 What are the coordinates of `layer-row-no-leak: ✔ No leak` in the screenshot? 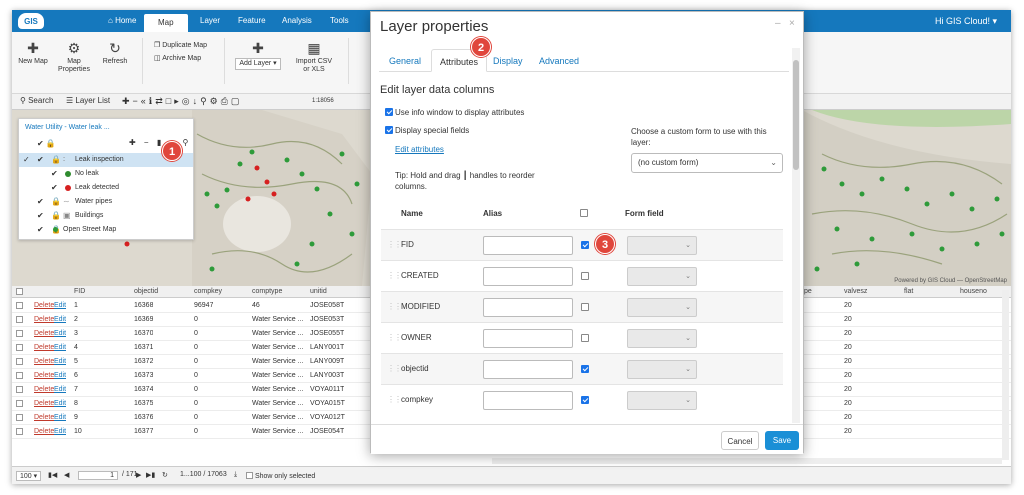 It's located at (106, 174).